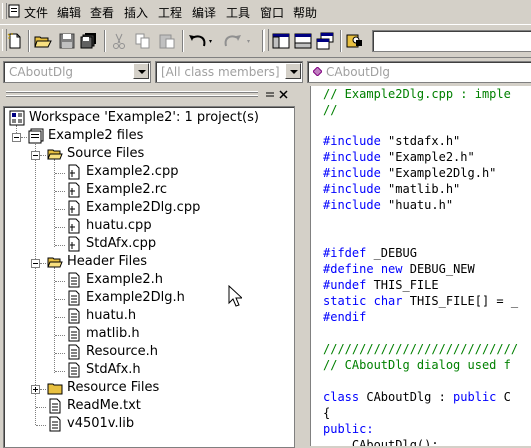  Describe the element at coordinates (74, 190) in the screenshot. I see `rc-file-icon` at that location.